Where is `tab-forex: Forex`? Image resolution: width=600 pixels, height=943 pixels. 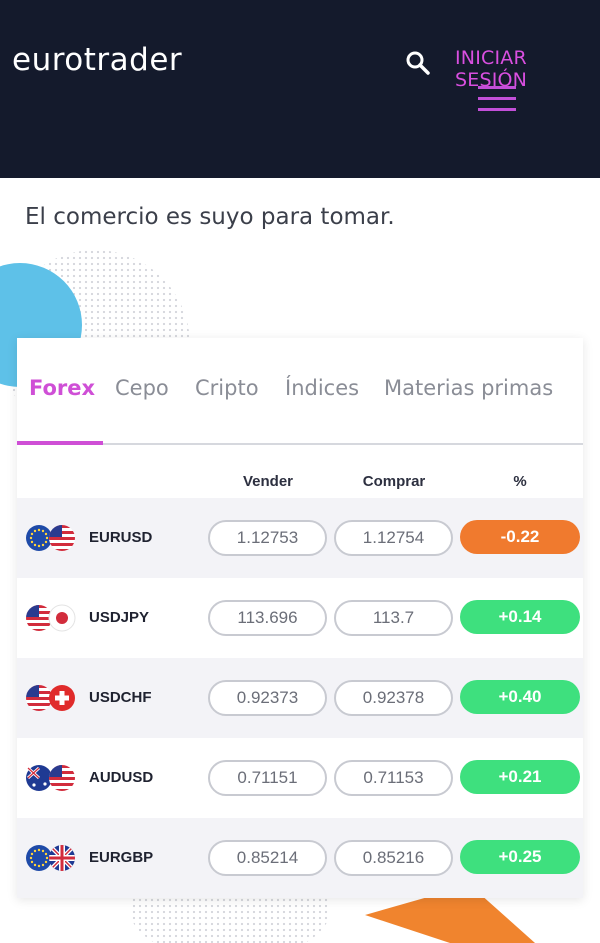
tab-forex: Forex is located at coordinates (62, 388).